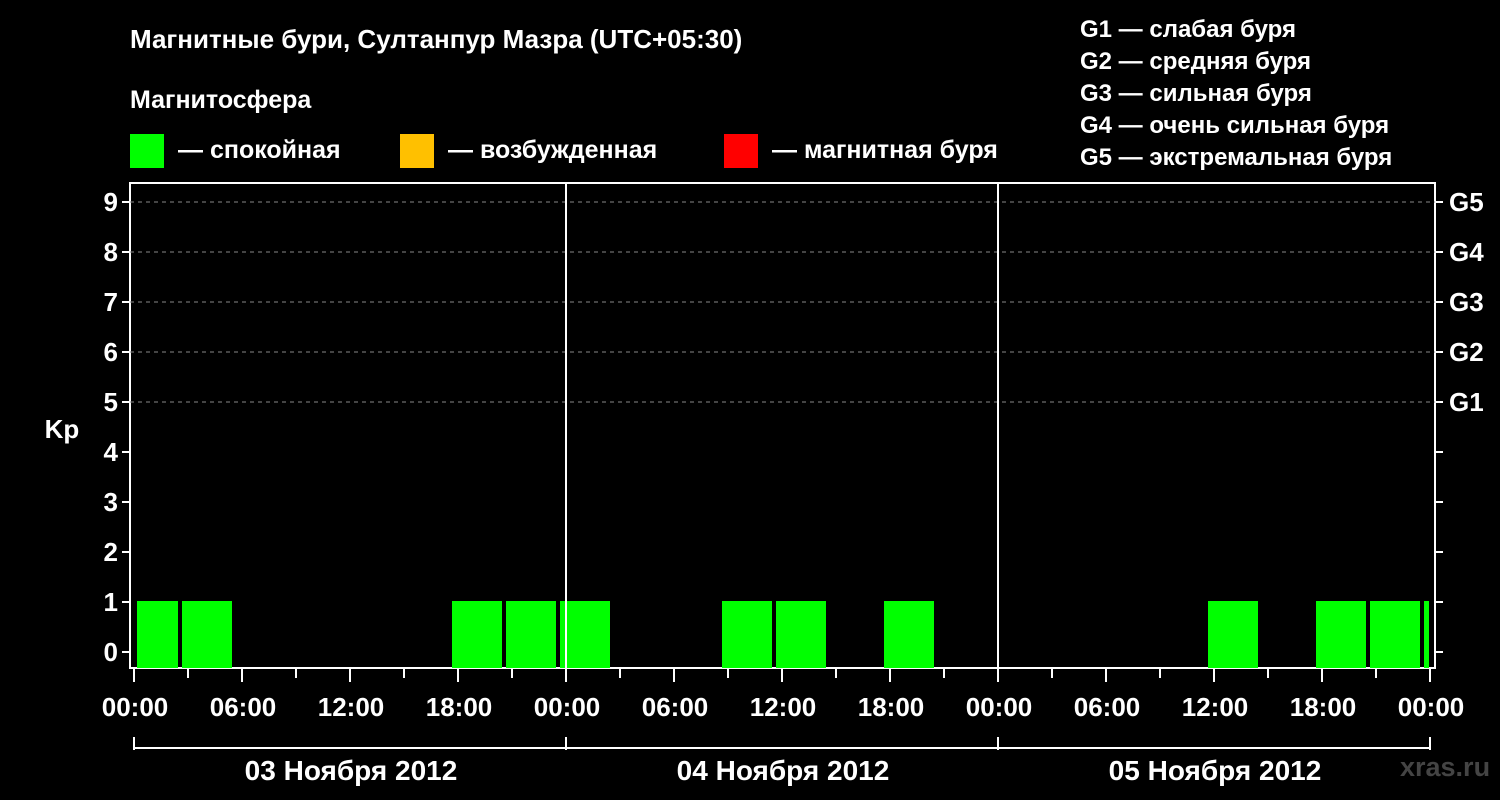  Describe the element at coordinates (111, 652) in the screenshot. I see `y-tick-label: 0` at that location.